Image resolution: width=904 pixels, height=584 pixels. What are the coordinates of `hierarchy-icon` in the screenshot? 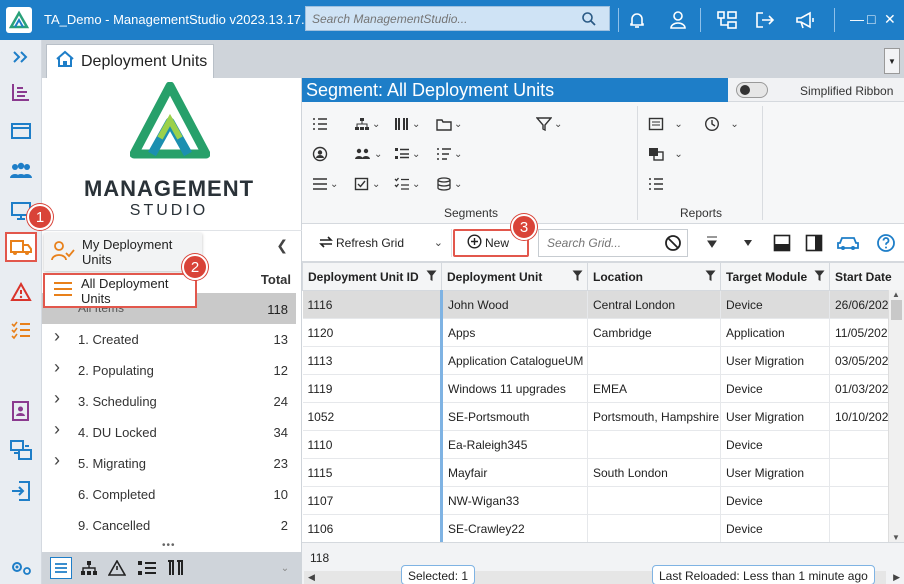 It's located at (89, 568).